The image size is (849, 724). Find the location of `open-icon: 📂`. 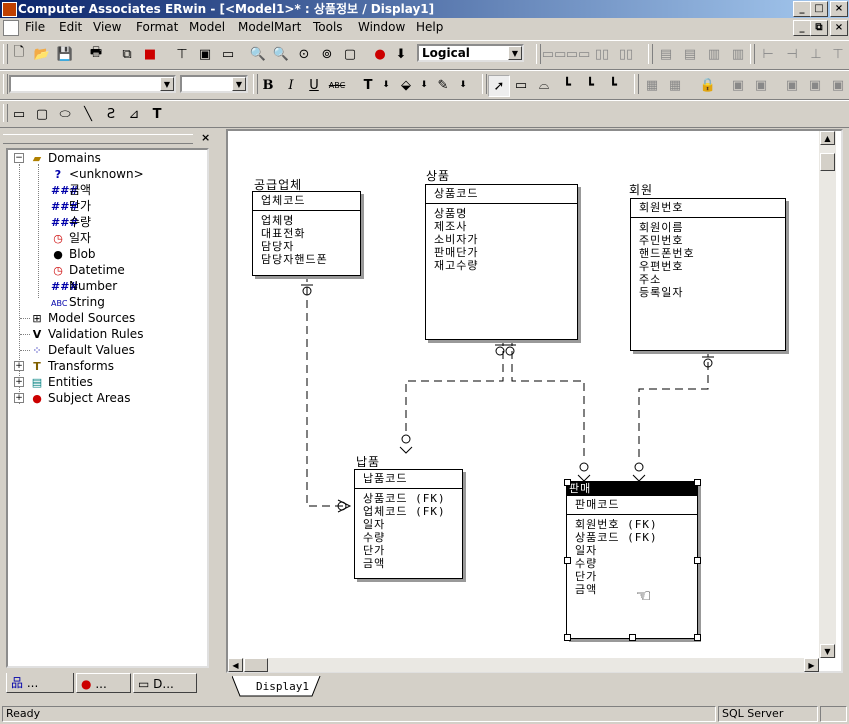

open-icon: 📂 is located at coordinates (42, 54).